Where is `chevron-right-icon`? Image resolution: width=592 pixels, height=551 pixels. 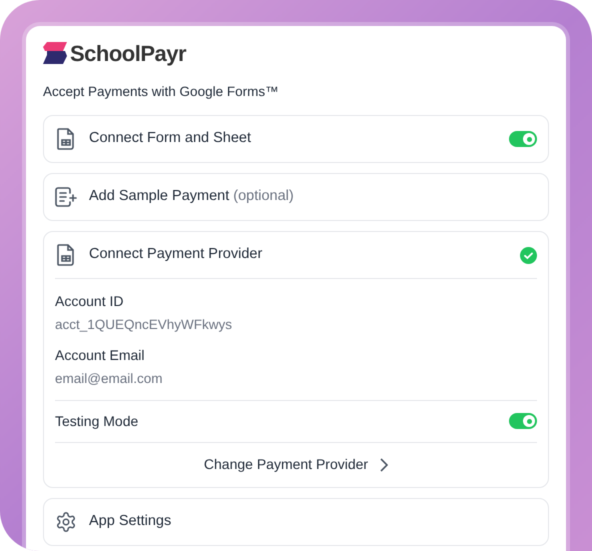
chevron-right-icon is located at coordinates (384, 465).